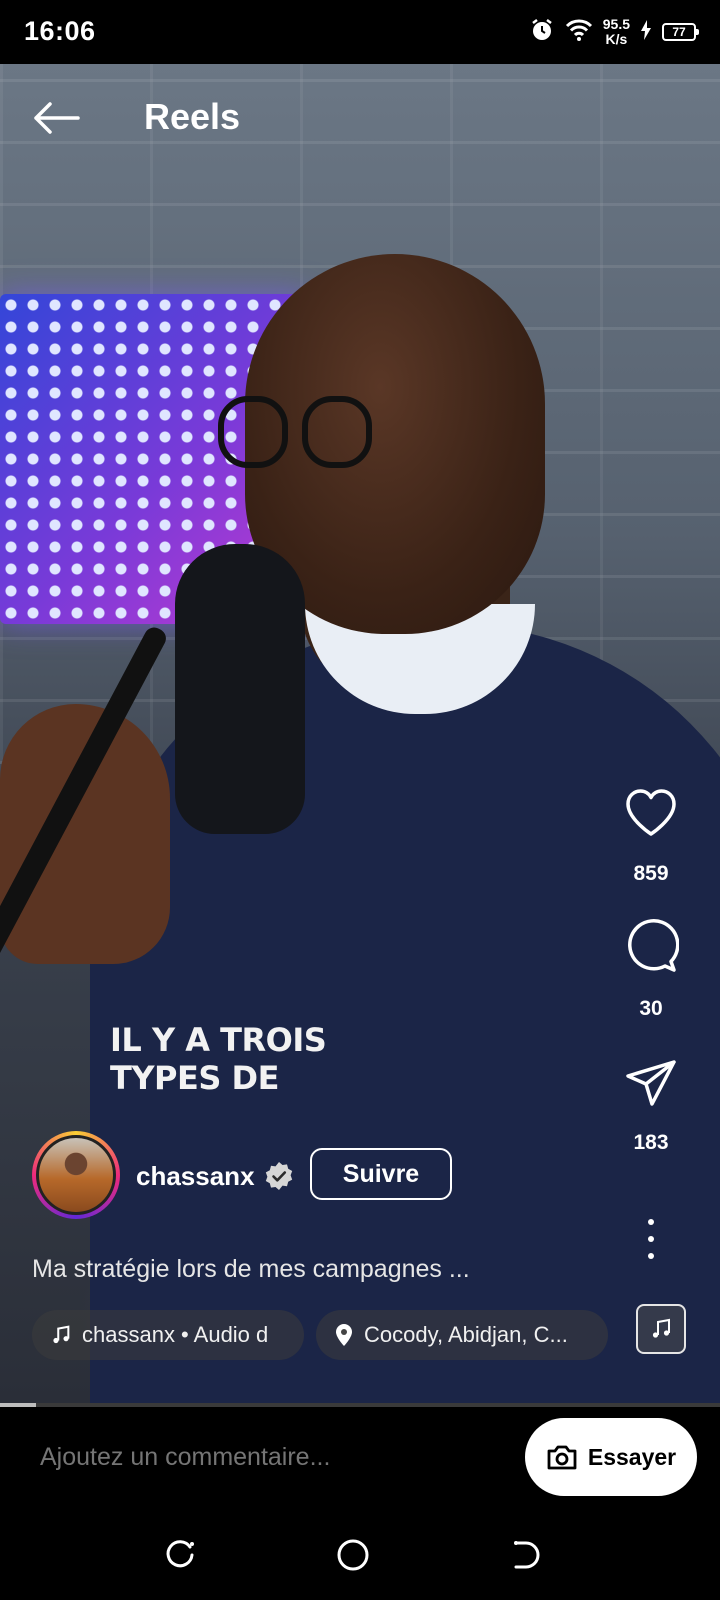 Image resolution: width=720 pixels, height=1600 pixels. What do you see at coordinates (562, 1457) in the screenshot?
I see `camera-icon` at bounding box center [562, 1457].